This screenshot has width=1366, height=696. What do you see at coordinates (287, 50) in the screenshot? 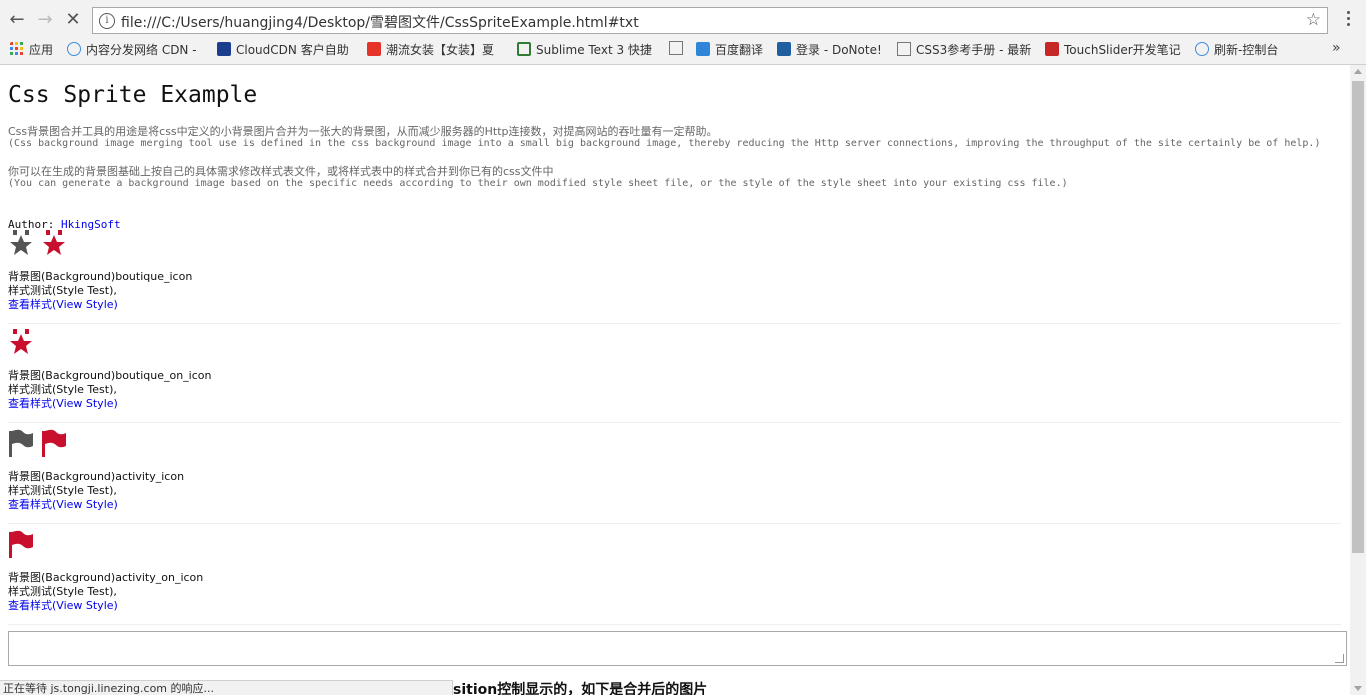
I see `bookmark-cloudcdn: CloudCDN 客户自助` at bounding box center [287, 50].